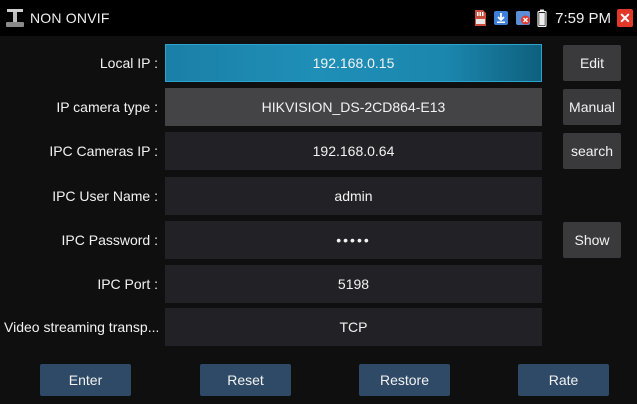  Describe the element at coordinates (70, 18) in the screenshot. I see `app-title: NON ONVIF` at that location.